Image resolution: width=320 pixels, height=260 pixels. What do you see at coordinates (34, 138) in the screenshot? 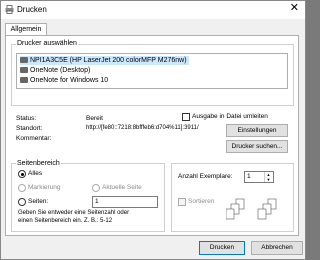
I see `comment-label: Kommentar:` at bounding box center [34, 138].